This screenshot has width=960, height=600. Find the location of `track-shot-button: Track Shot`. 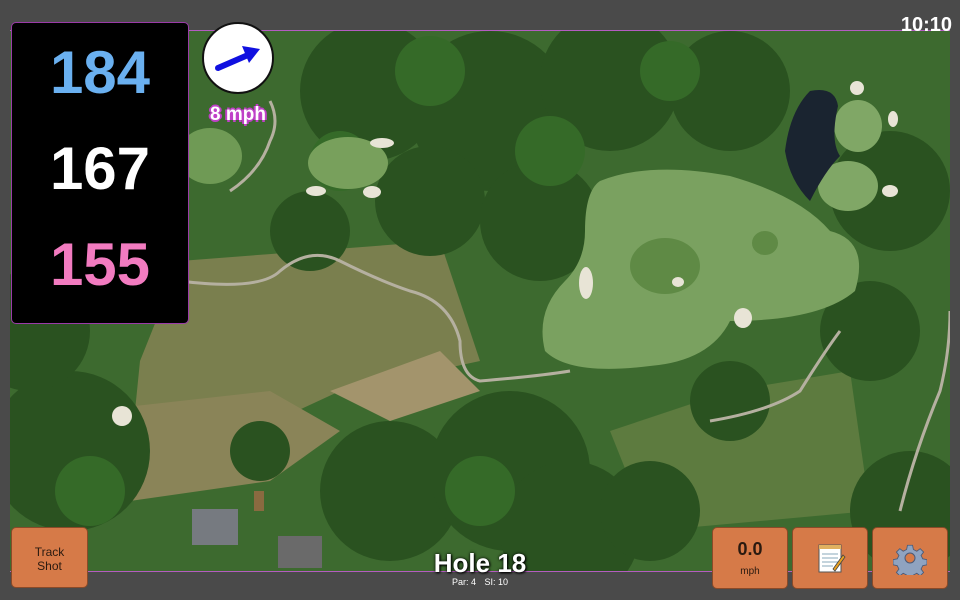

track-shot-button: Track Shot is located at coordinates (49, 557).